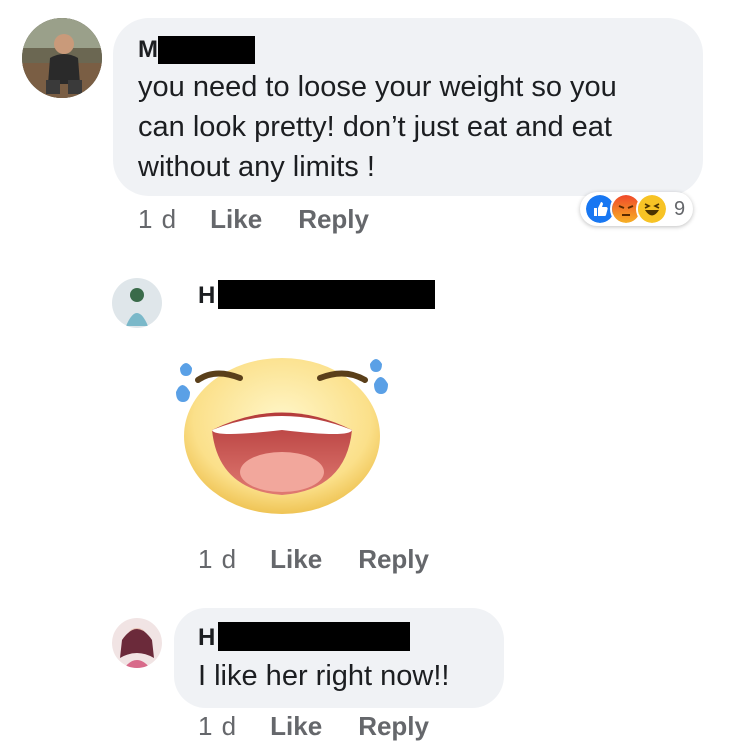 This screenshot has height=749, width=747. What do you see at coordinates (652, 209) in the screenshot?
I see `haha-icon` at bounding box center [652, 209].